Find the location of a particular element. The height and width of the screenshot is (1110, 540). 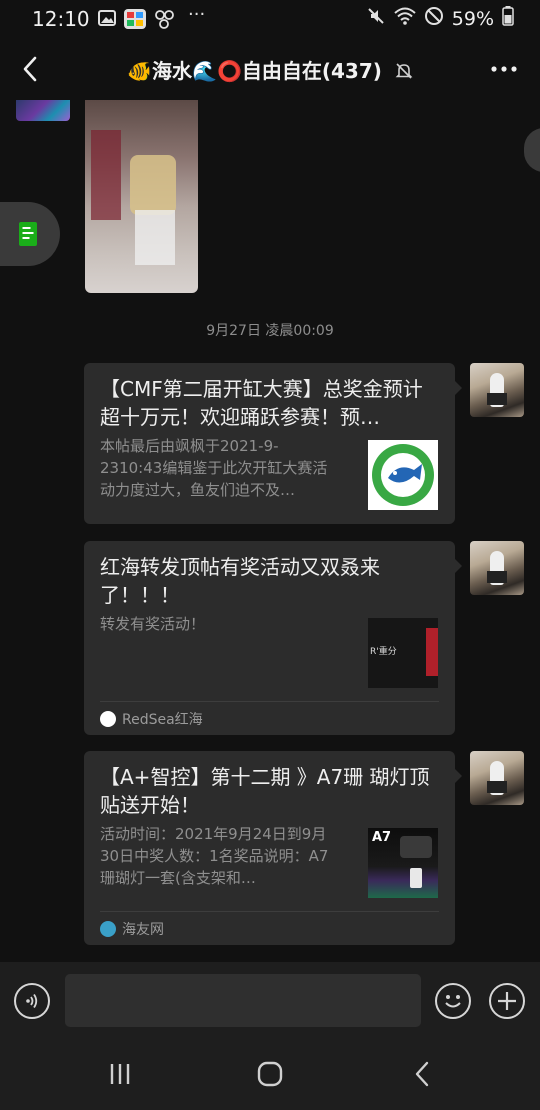

card-thumbnail: A7 is located at coordinates (403, 863).